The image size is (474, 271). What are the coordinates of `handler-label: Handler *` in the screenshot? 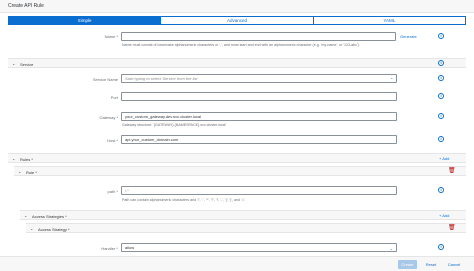 It's located at (109, 248).